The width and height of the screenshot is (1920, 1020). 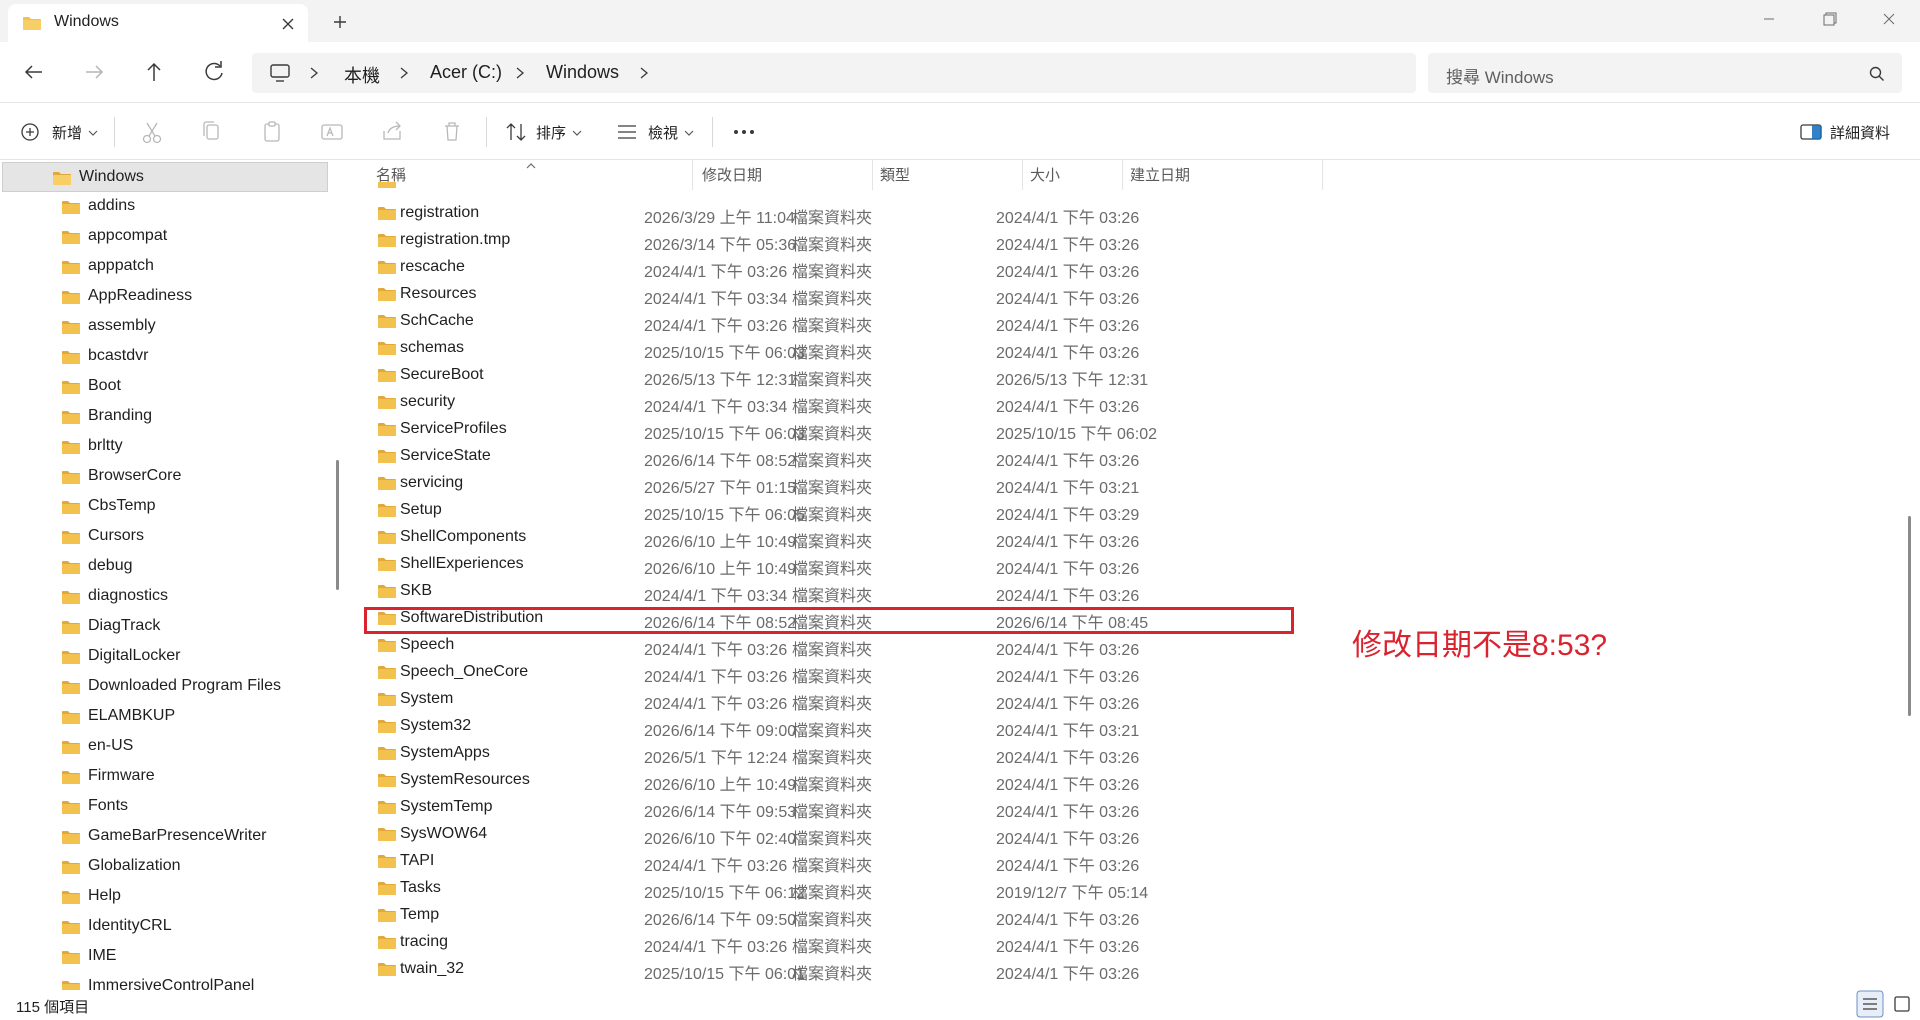 I want to click on restore-icon, so click(x=1829, y=19).